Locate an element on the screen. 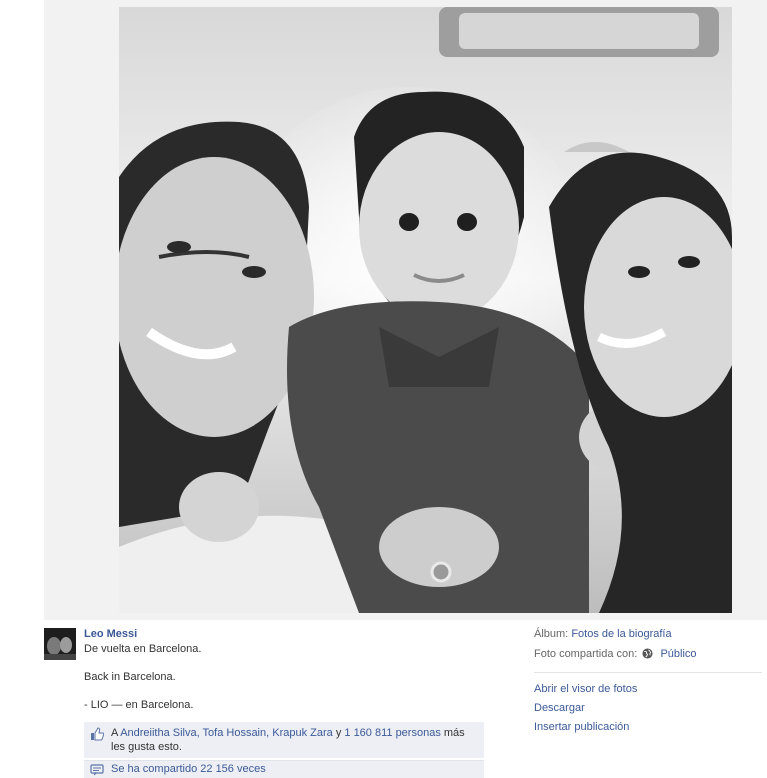 The width and height of the screenshot is (767, 778). embed-post-link: Insertar publicación is located at coordinates (581, 727).